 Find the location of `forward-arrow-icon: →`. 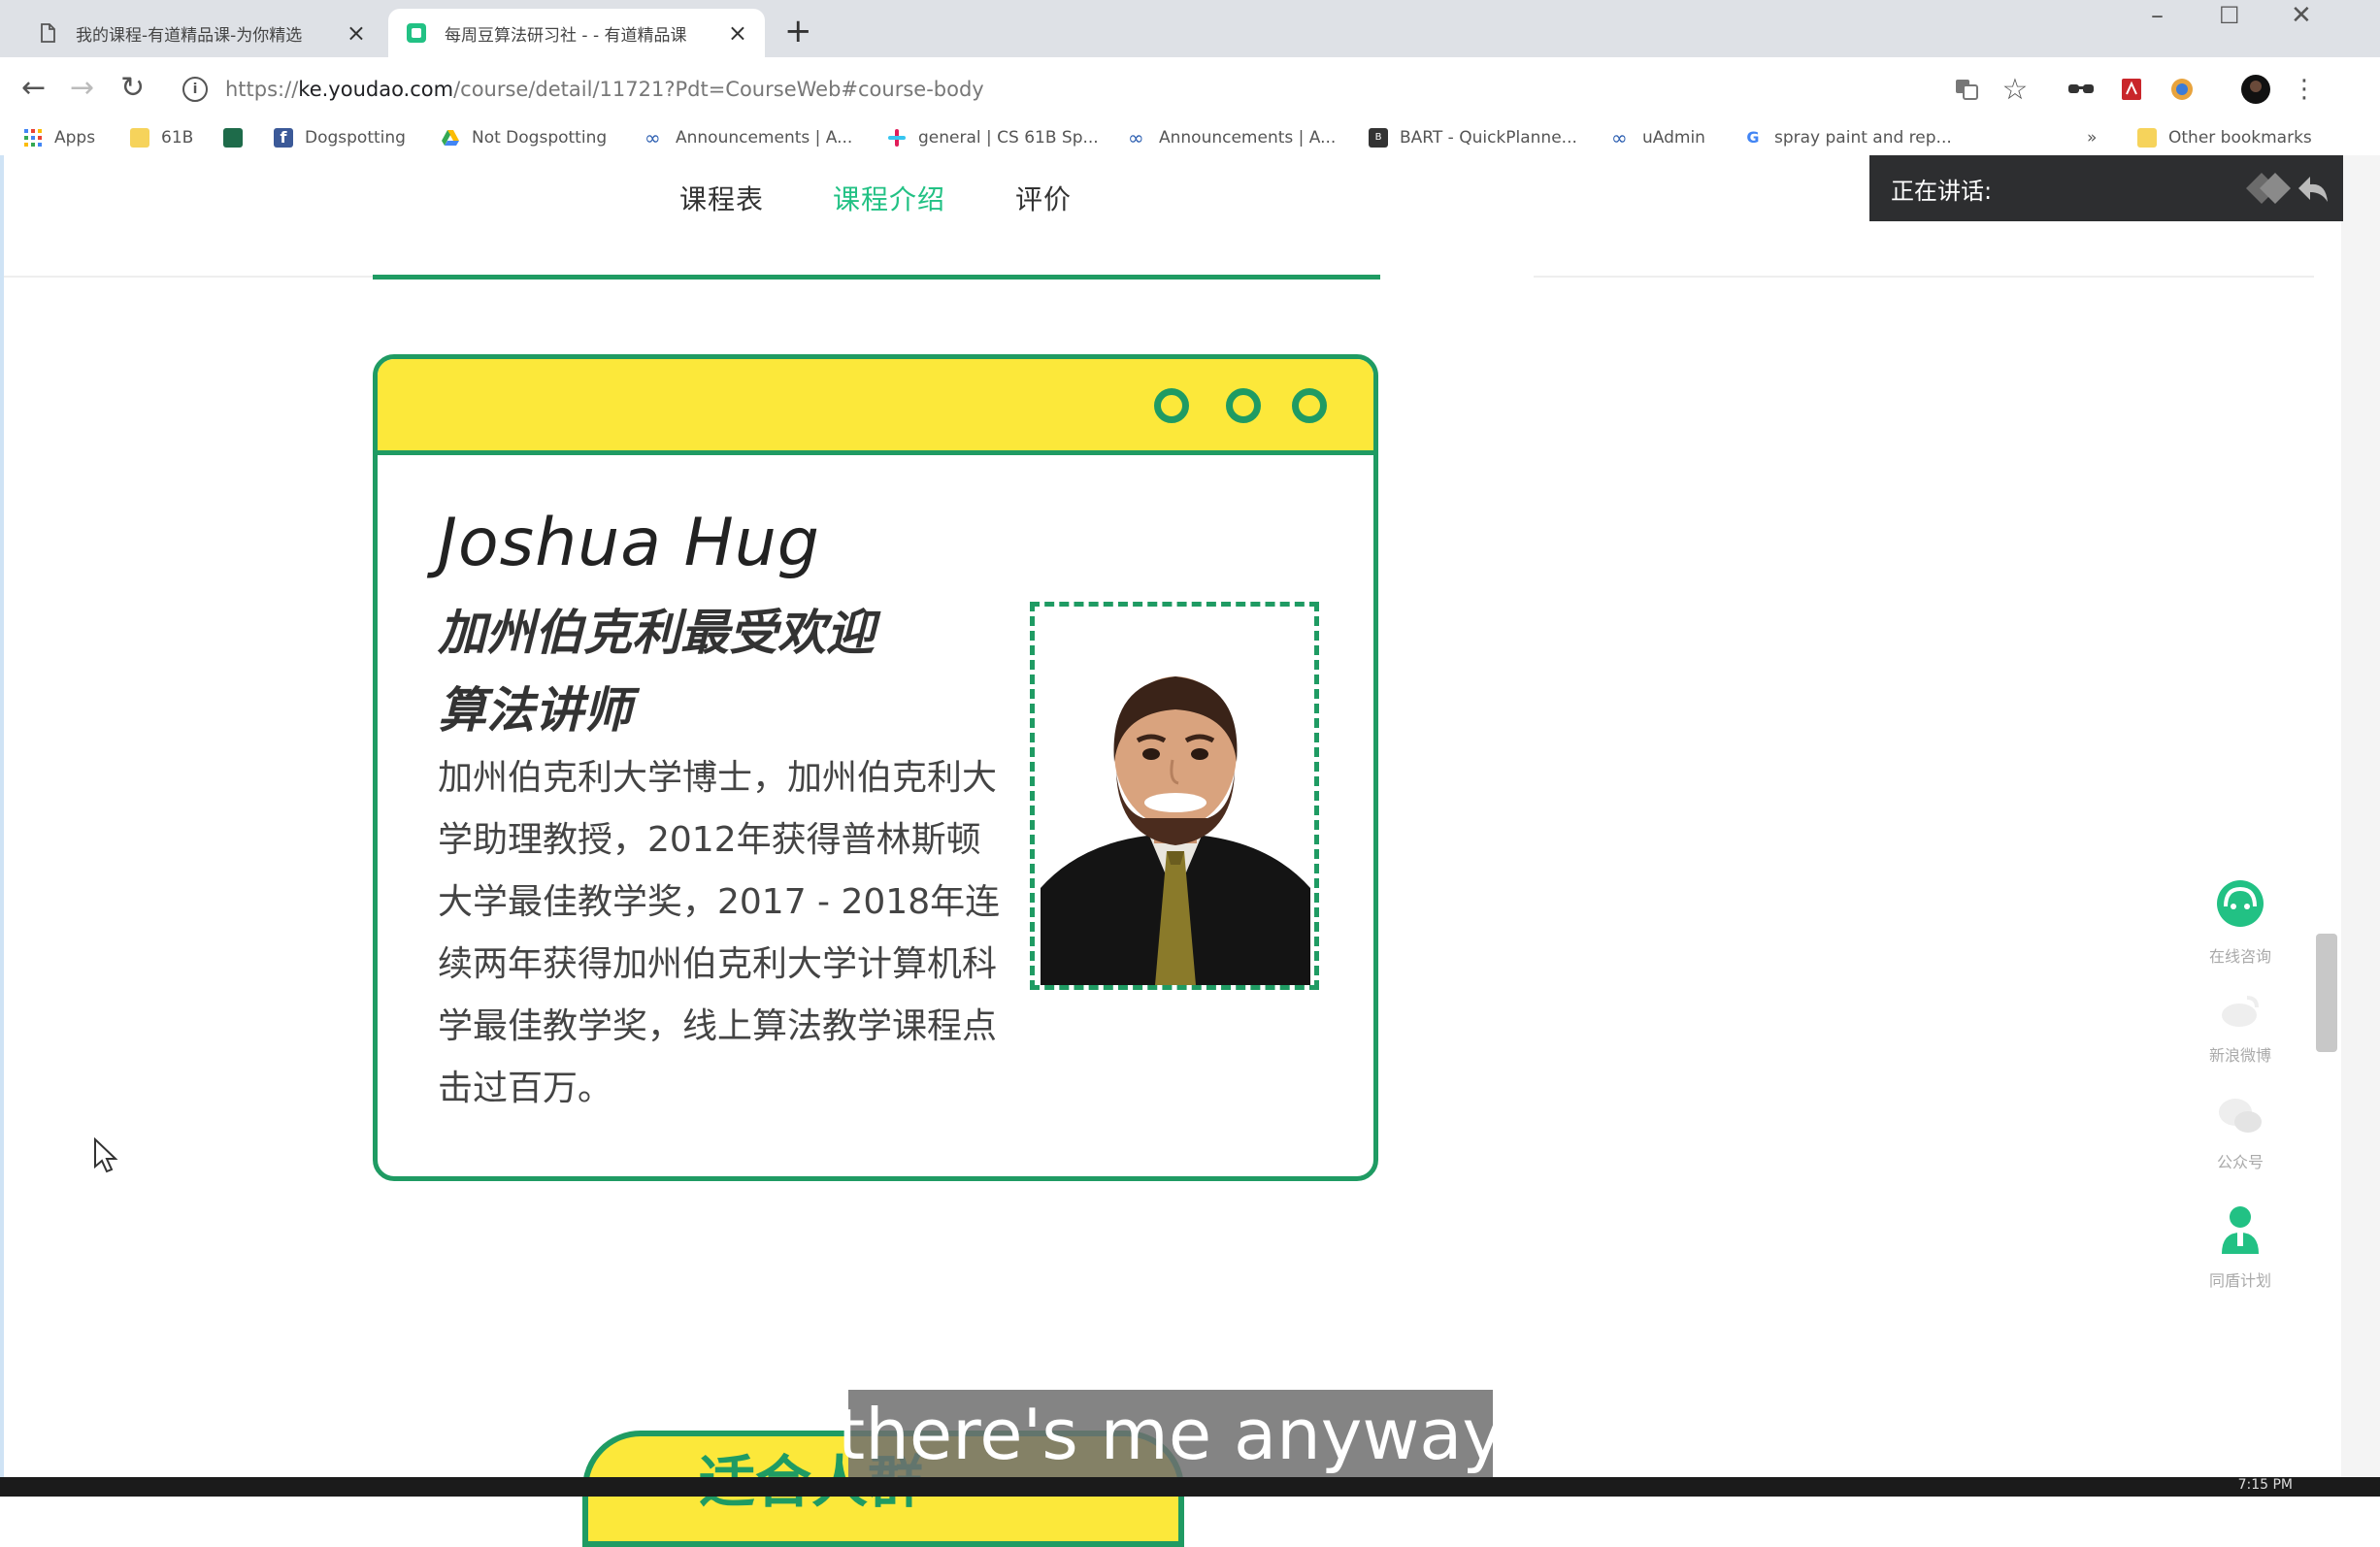

forward-arrow-icon: → is located at coordinates (82, 88).